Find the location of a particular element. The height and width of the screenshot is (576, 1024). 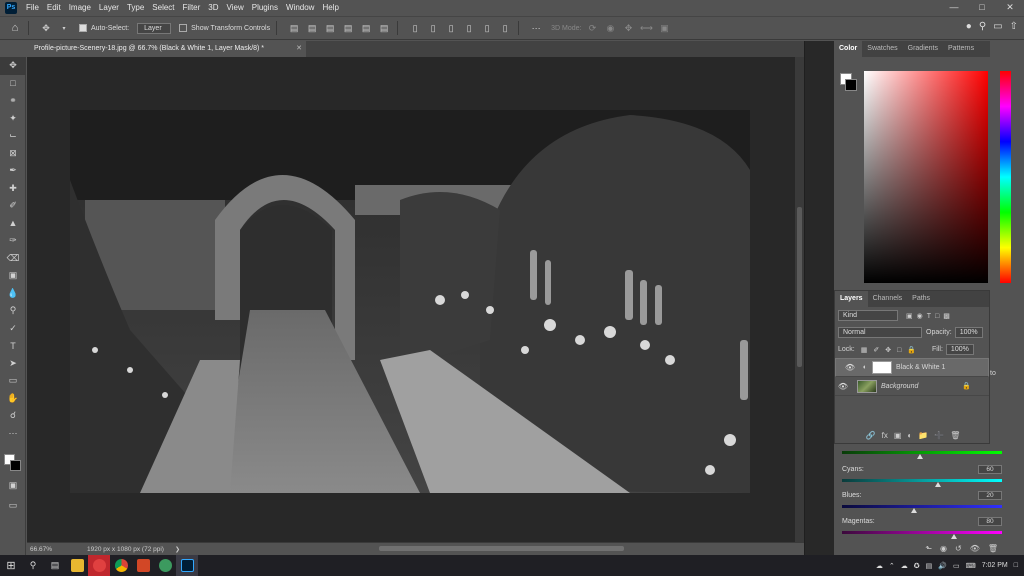

distribute-hcenter-icon: ▯ is located at coordinates (487, 28).